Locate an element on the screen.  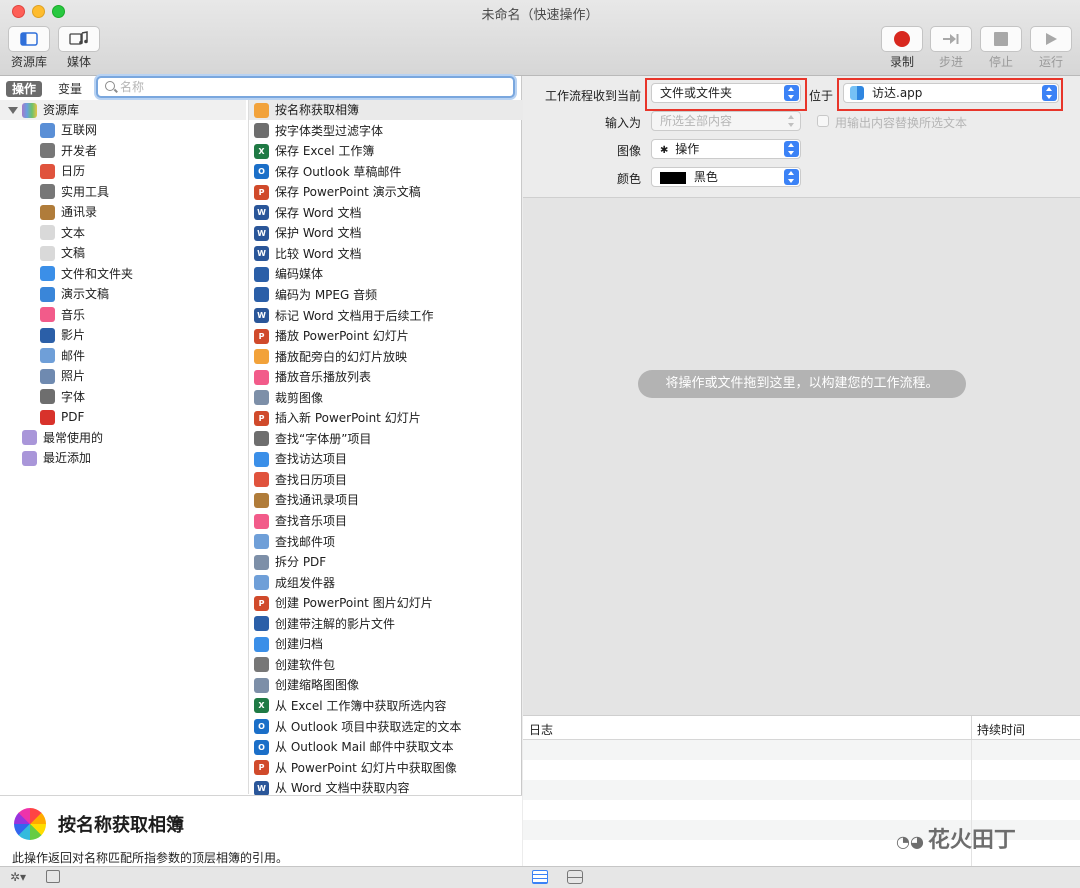
disclosure-triangle-icon is located at coordinates (13, 110).